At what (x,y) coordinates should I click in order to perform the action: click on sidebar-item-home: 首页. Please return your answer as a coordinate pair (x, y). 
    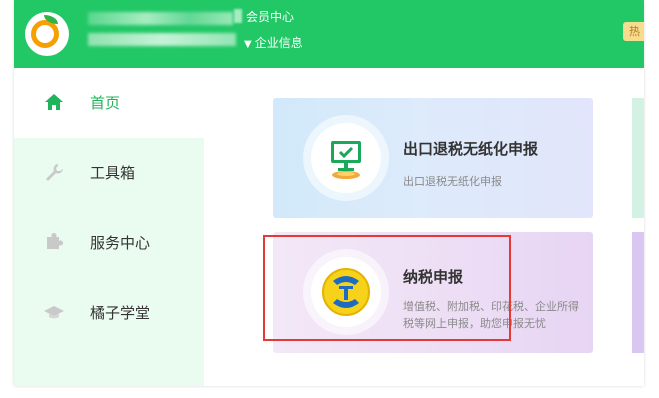
    Looking at the image, I should click on (109, 103).